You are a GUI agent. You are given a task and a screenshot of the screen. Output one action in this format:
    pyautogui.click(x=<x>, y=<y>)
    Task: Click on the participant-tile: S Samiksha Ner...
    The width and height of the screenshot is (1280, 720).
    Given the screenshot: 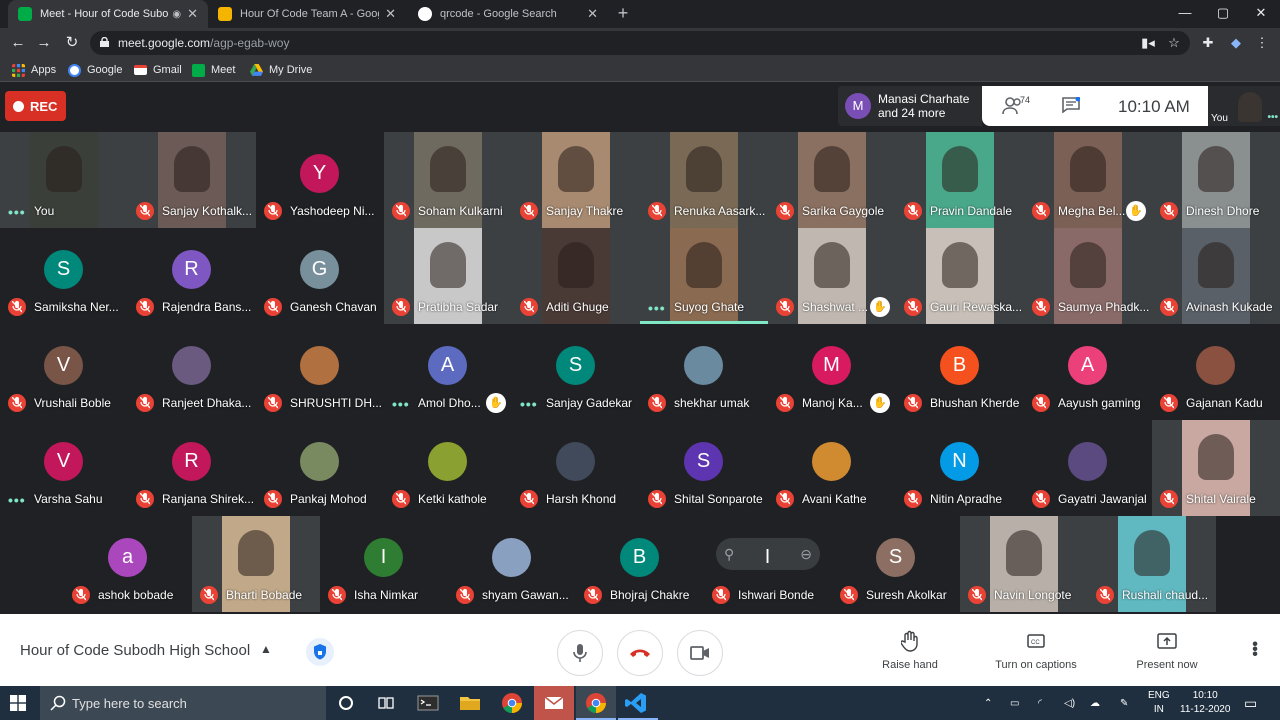 What is the action you would take?
    pyautogui.click(x=64, y=276)
    